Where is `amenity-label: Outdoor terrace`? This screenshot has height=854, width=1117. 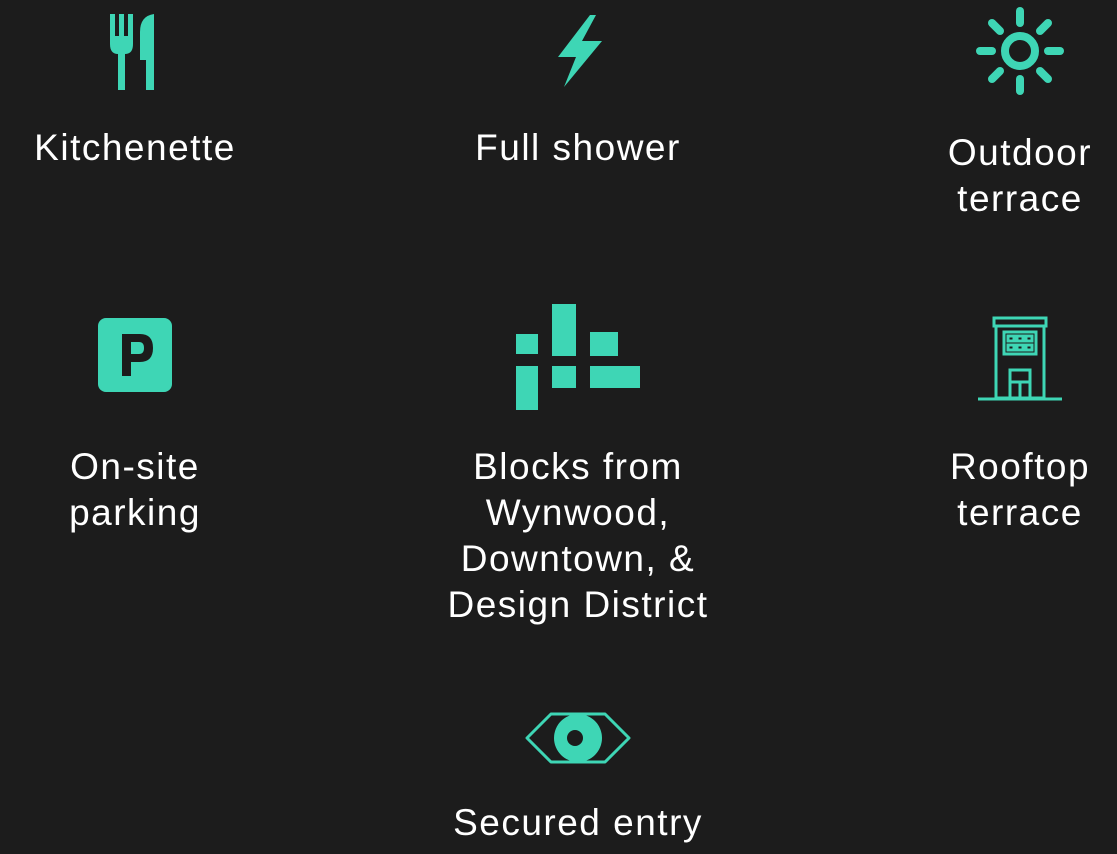
amenity-label: Outdoor terrace is located at coordinates (1020, 175).